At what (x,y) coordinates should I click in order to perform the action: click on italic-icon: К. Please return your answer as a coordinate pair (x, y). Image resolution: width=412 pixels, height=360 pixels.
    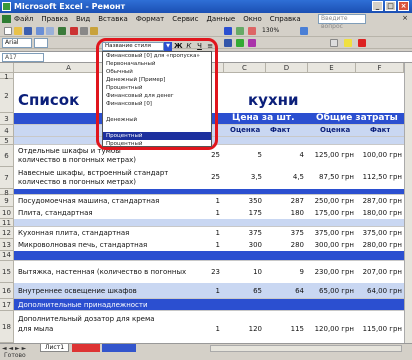
    Looking at the image, I should click on (189, 46).